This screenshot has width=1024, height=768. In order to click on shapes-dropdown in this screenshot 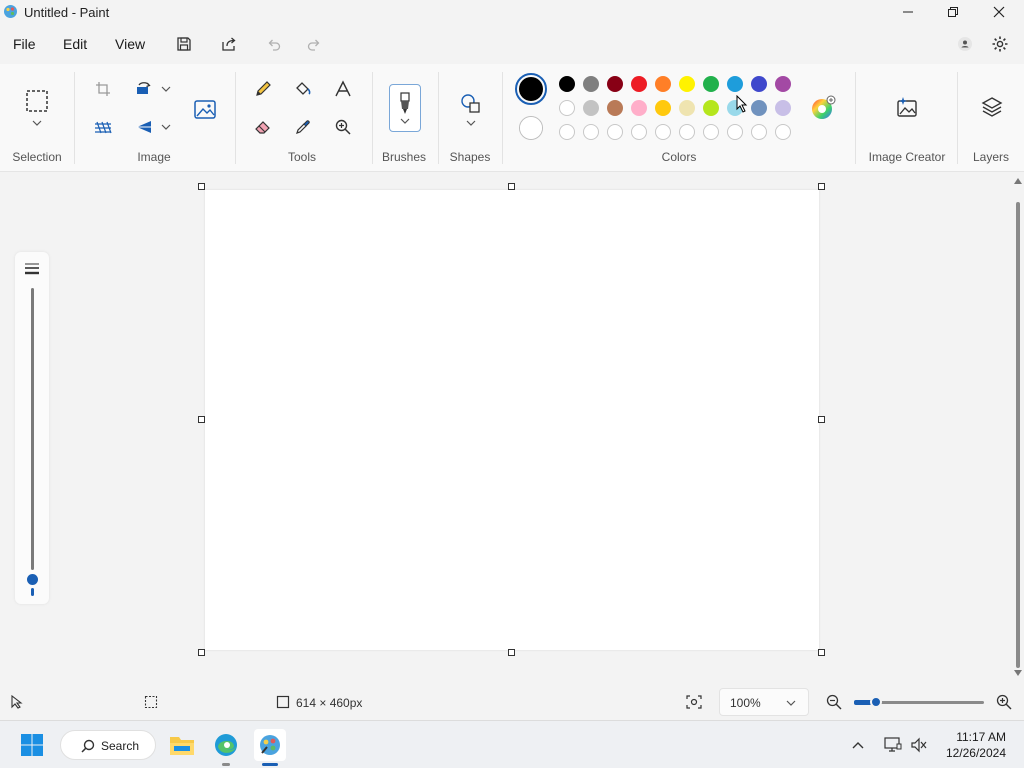, I will do `click(471, 123)`.